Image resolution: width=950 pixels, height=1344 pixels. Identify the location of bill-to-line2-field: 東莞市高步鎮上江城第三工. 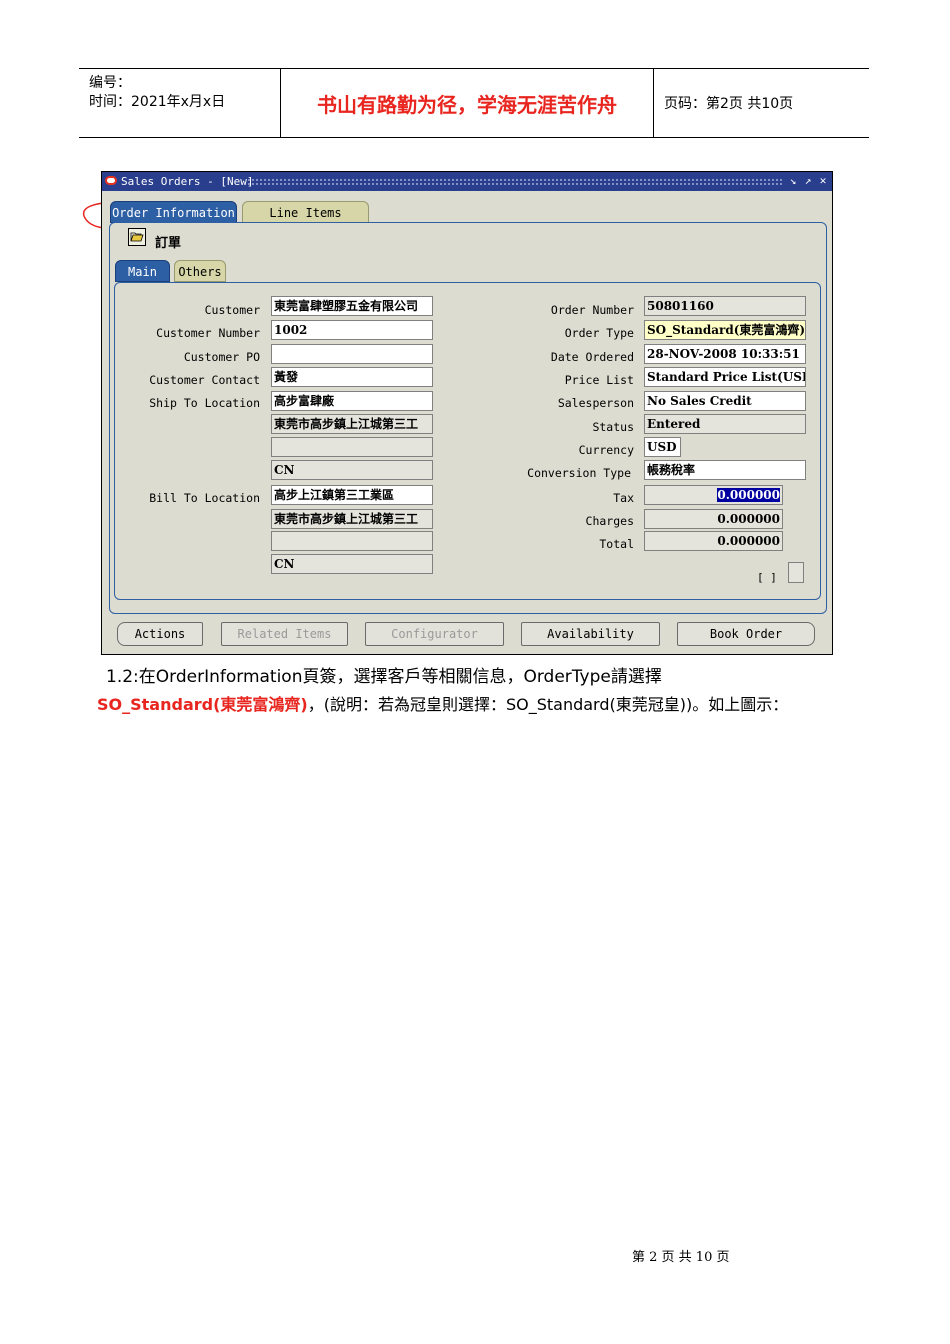
(352, 519).